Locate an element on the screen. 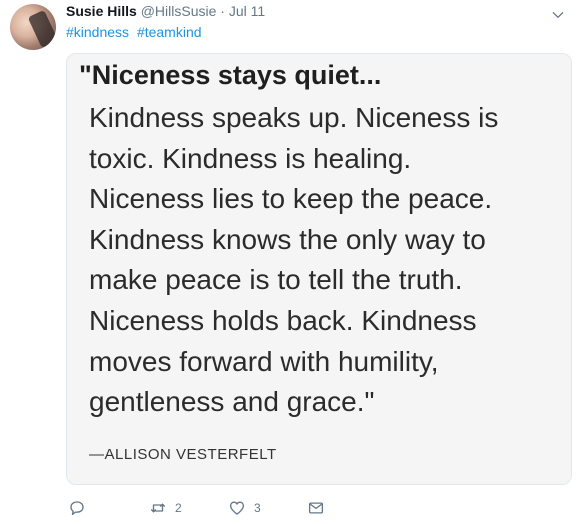 The width and height of the screenshot is (578, 524). author-handle: @HillsSusie is located at coordinates (179, 11).